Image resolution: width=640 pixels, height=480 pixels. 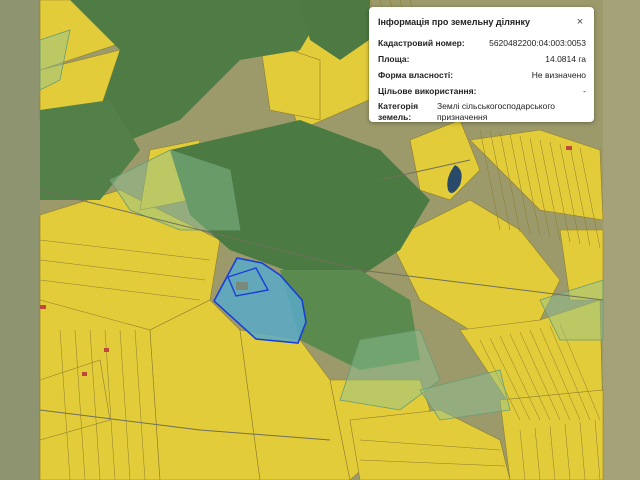 What do you see at coordinates (565, 59) in the screenshot?
I see `area-value: 14.0814 га` at bounding box center [565, 59].